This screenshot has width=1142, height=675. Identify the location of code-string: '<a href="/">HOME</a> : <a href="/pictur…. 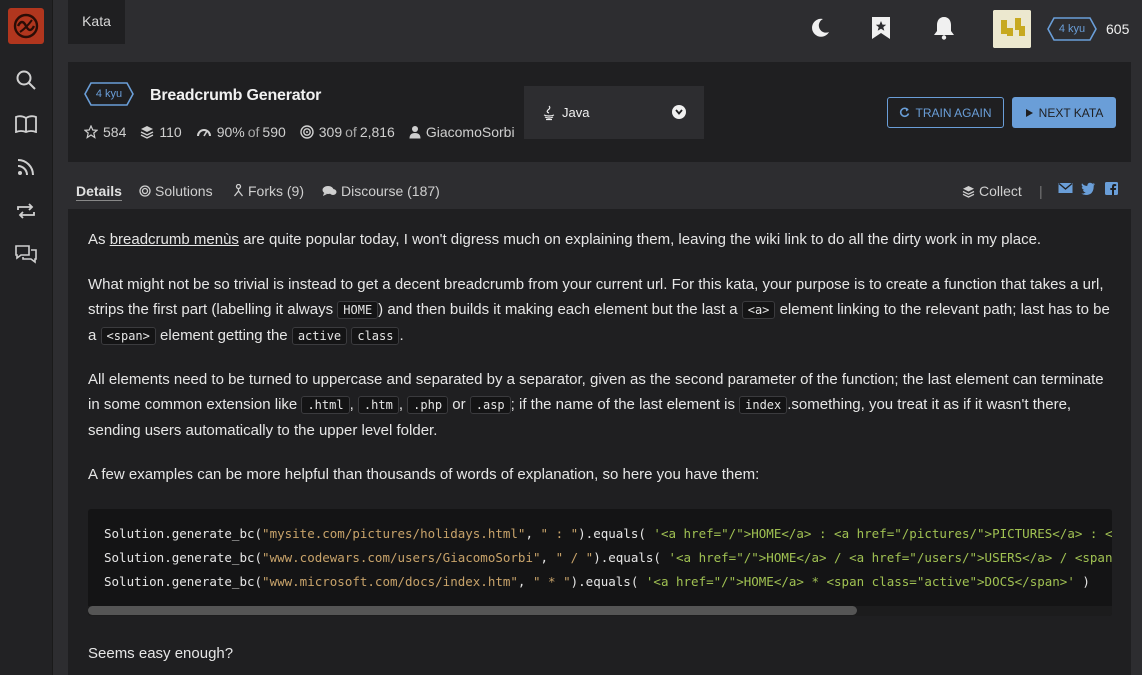
(882, 533).